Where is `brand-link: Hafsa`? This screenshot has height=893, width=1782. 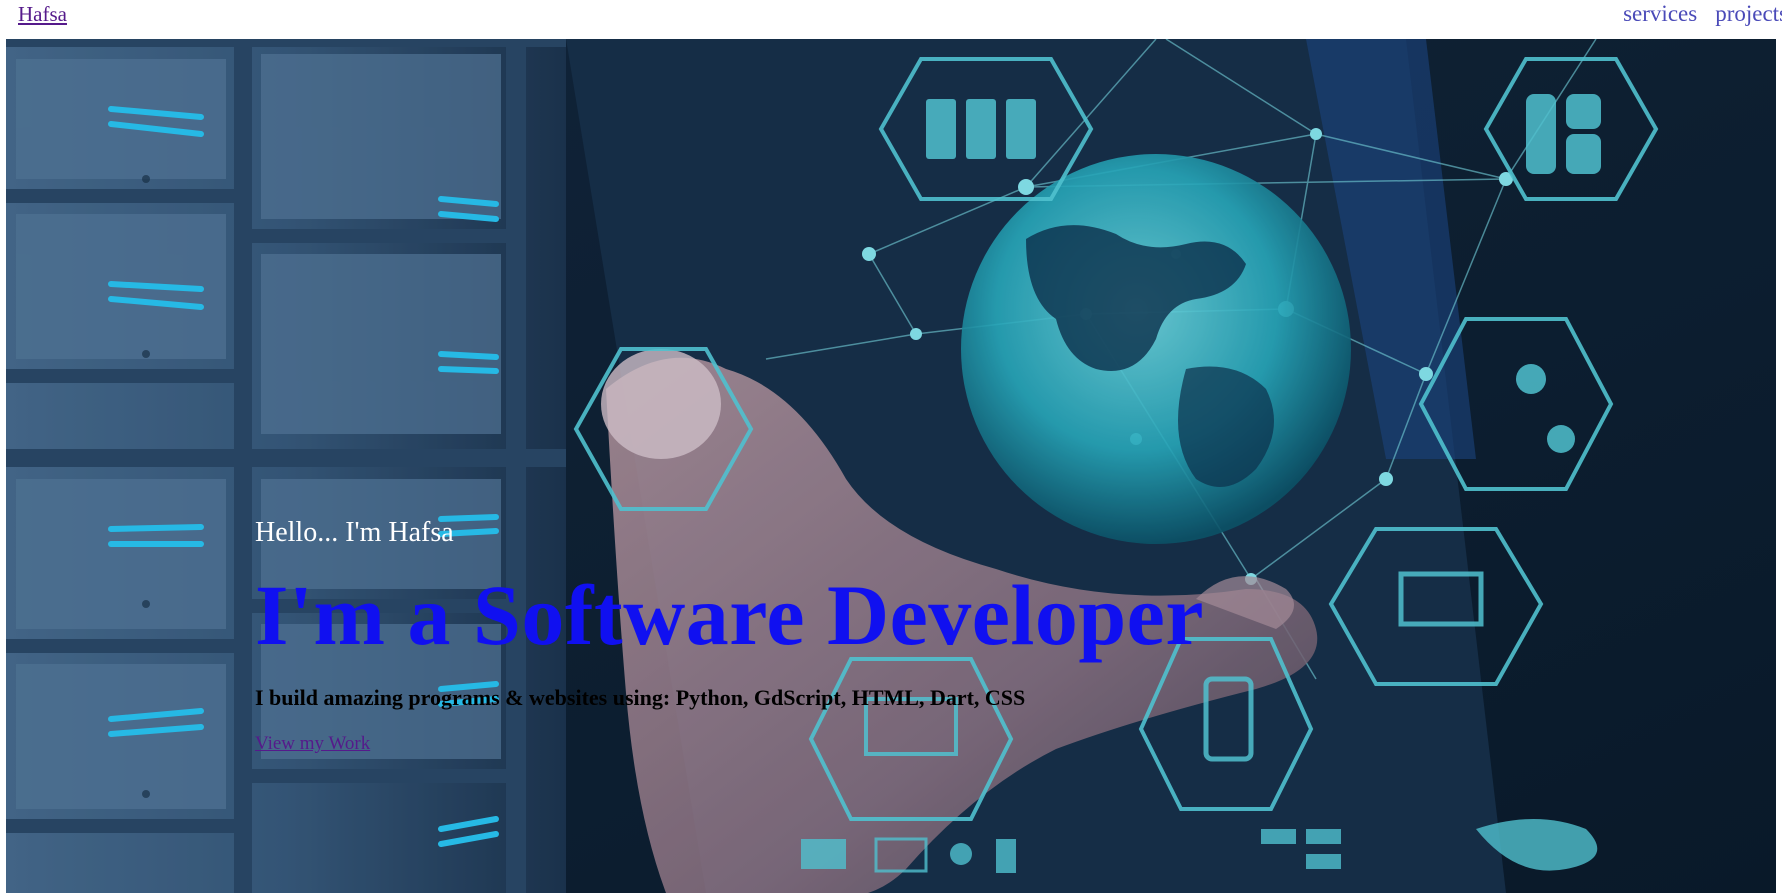 brand-link: Hafsa is located at coordinates (42, 14).